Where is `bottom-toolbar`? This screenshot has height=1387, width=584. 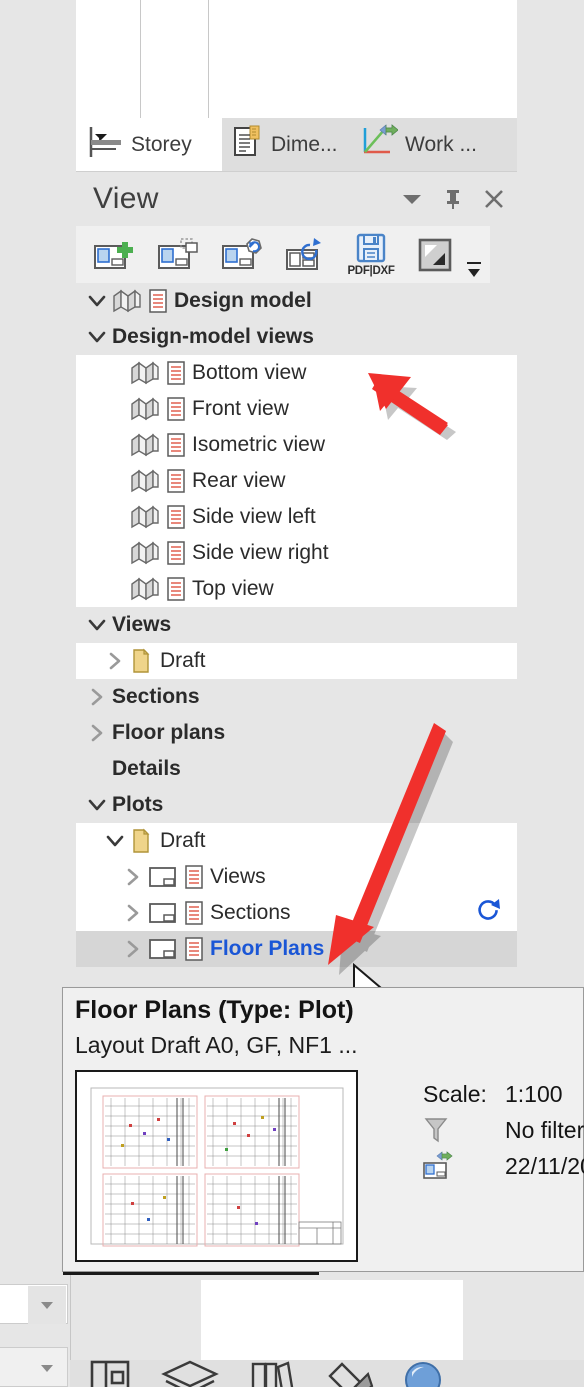
bottom-toolbar is located at coordinates (327, 1373).